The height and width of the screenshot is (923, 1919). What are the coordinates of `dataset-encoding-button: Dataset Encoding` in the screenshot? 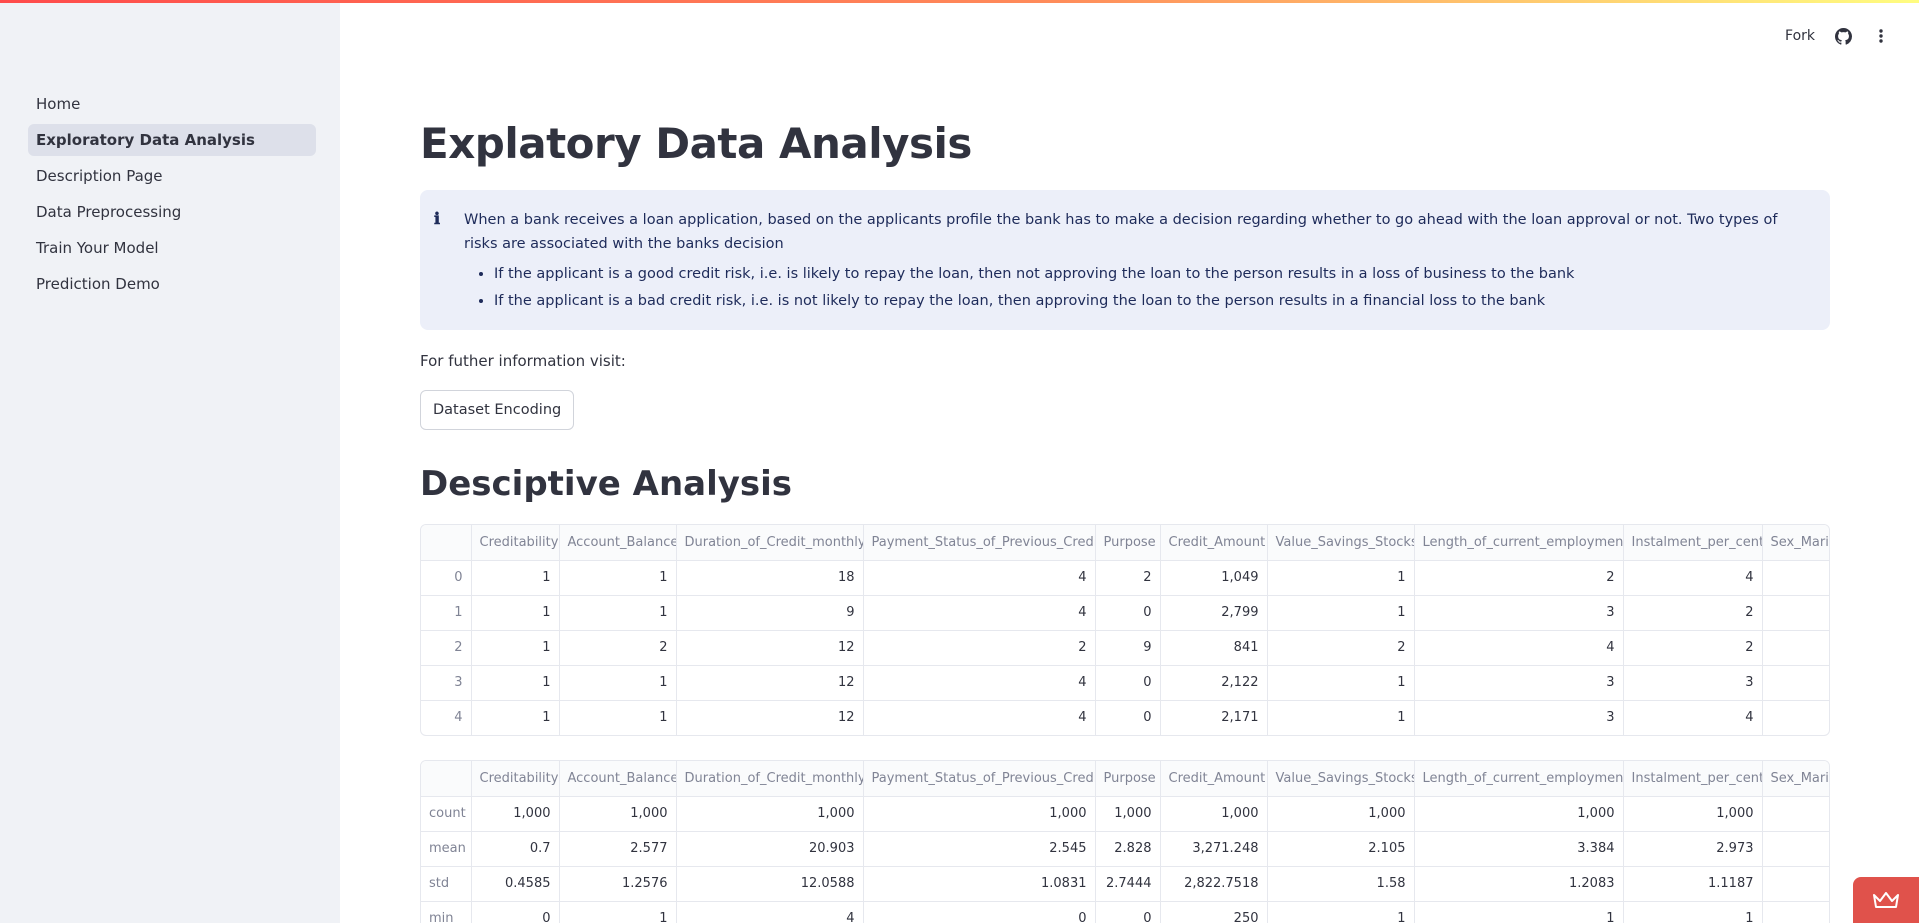 It's located at (497, 410).